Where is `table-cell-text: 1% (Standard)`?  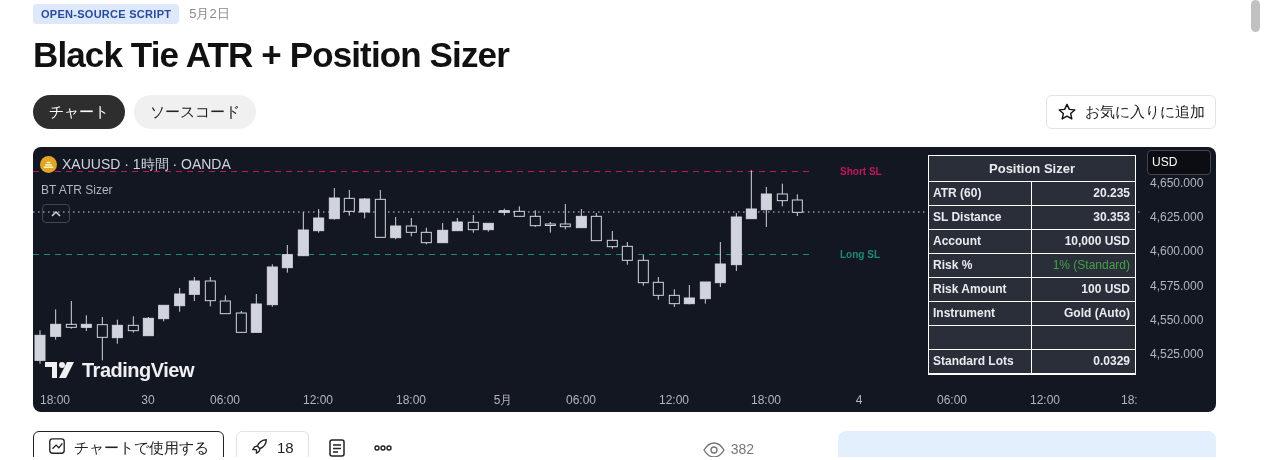 table-cell-text: 1% (Standard) is located at coordinates (1091, 265).